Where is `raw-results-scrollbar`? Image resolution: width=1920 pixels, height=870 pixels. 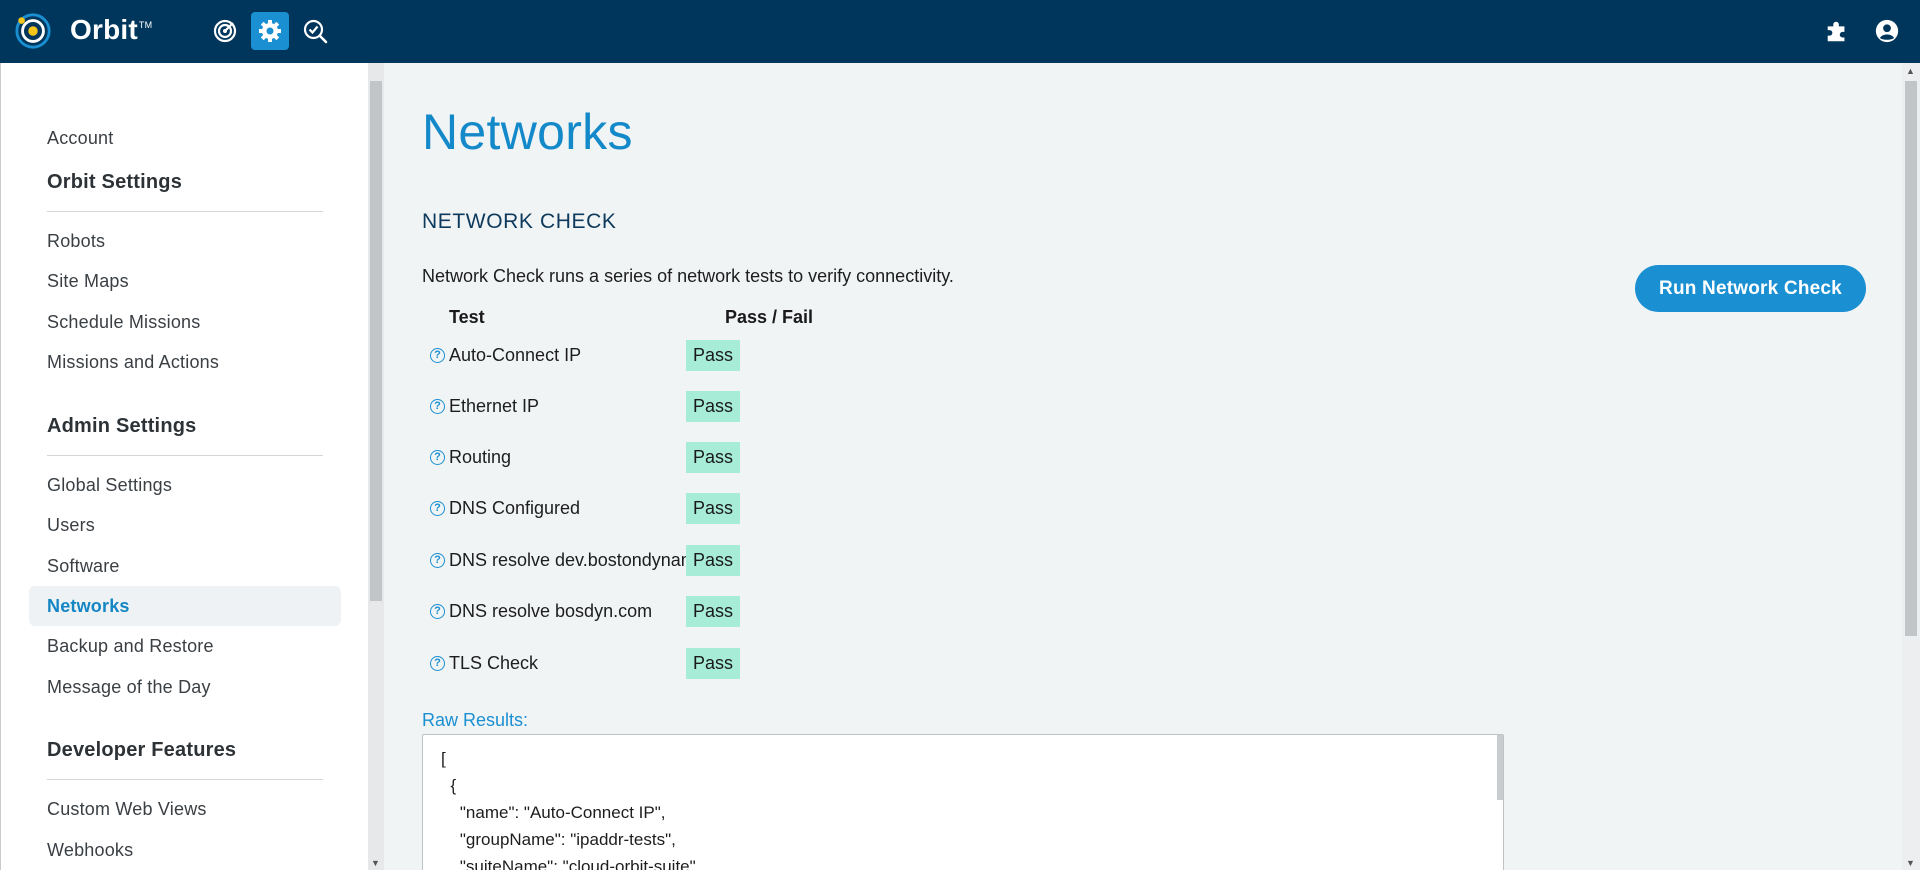 raw-results-scrollbar is located at coordinates (1500, 767).